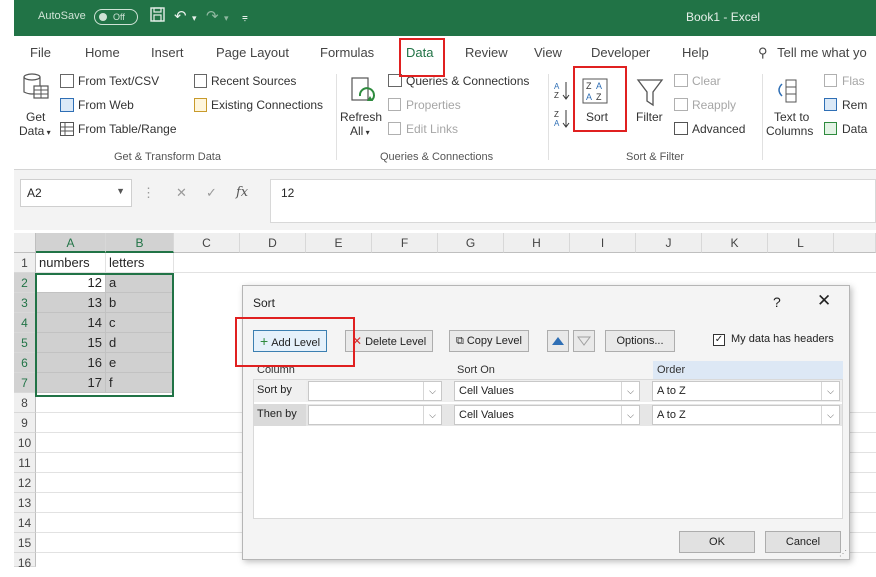 Image resolution: width=876 pixels, height=577 pixels. What do you see at coordinates (181, 193) in the screenshot?
I see `cancel-icon: ✕` at bounding box center [181, 193].